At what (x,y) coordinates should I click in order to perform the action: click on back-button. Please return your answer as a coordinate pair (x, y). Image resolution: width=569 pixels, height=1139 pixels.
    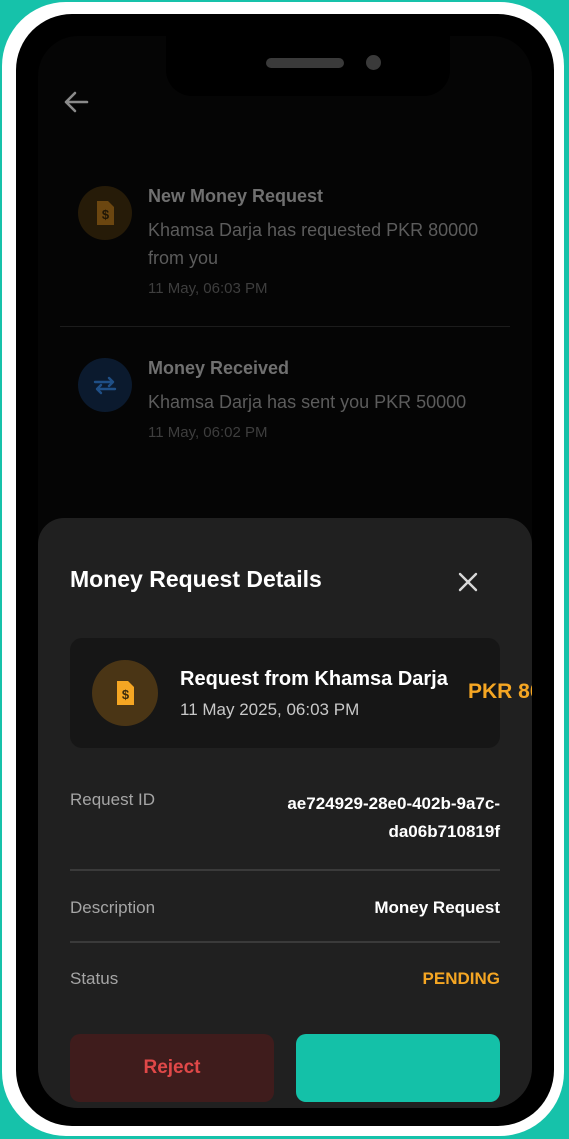
    Looking at the image, I should click on (76, 102).